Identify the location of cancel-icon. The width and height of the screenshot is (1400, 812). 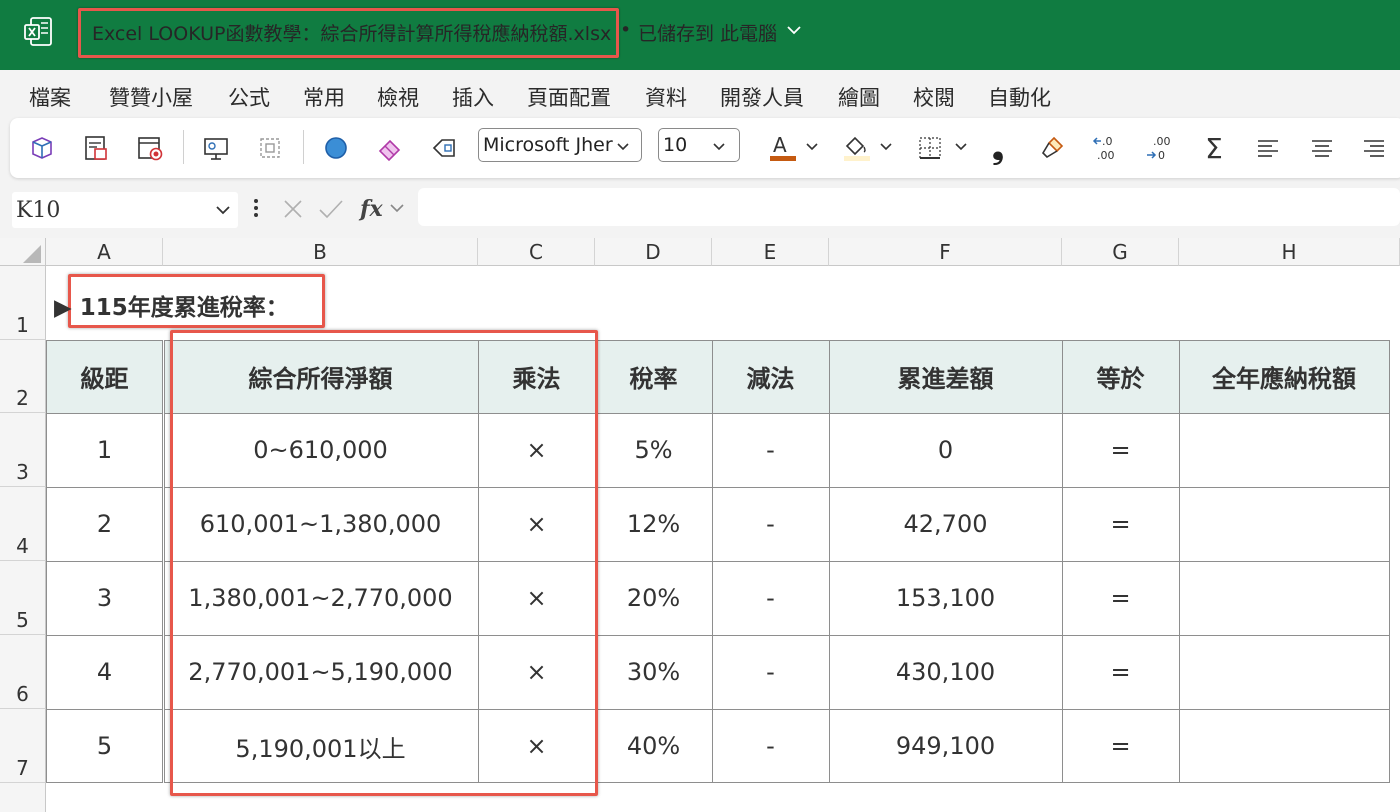
(293, 209).